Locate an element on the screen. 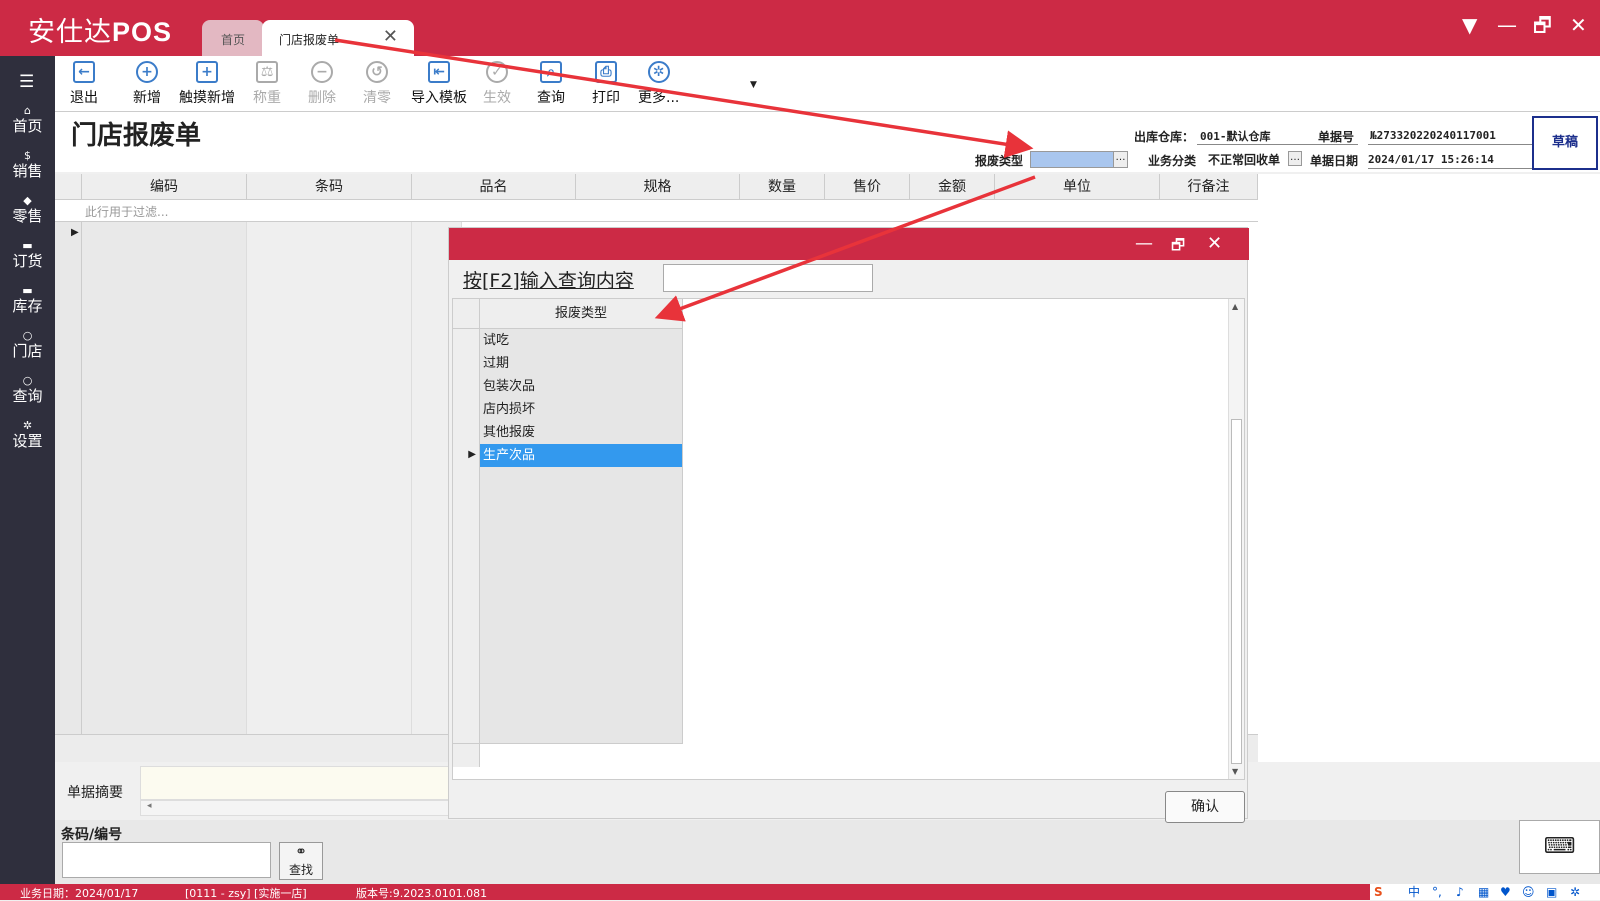  tab-close-icon: ✕ is located at coordinates (390, 36).